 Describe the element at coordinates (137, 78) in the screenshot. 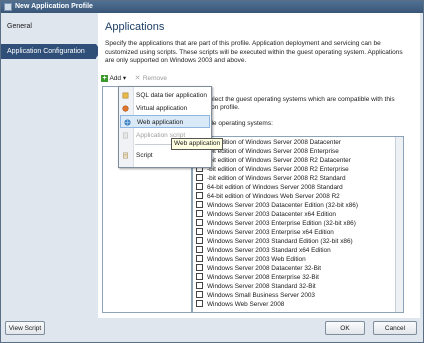

I see `remove-icon: ✕` at that location.